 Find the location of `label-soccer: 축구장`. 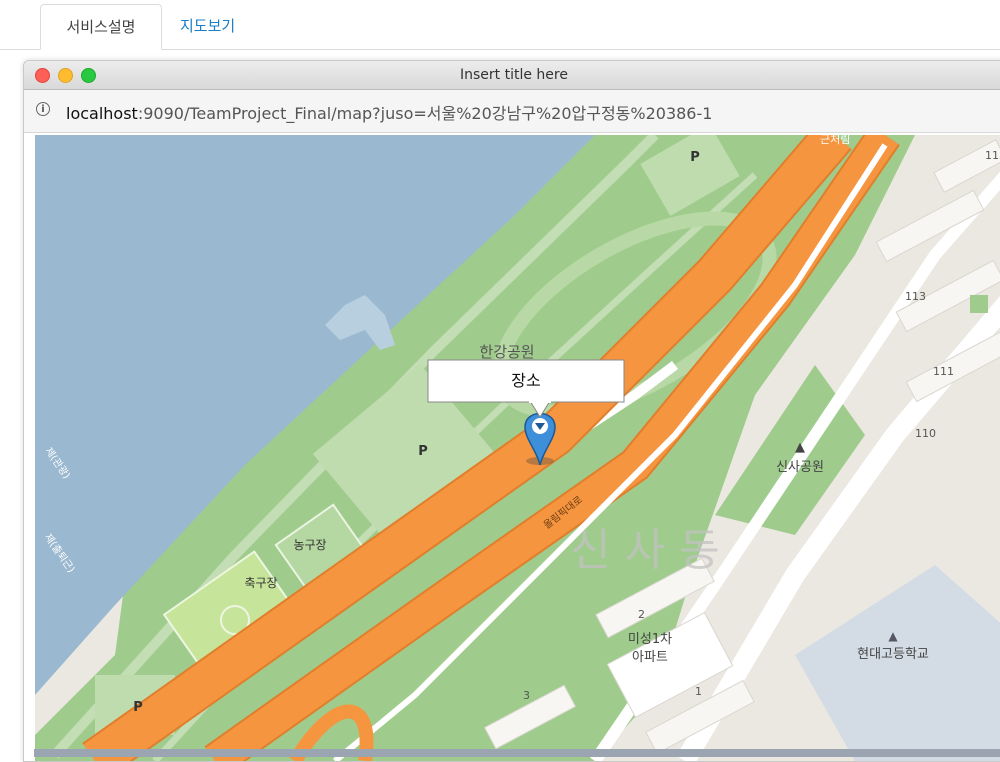

label-soccer: 축구장 is located at coordinates (260, 583).